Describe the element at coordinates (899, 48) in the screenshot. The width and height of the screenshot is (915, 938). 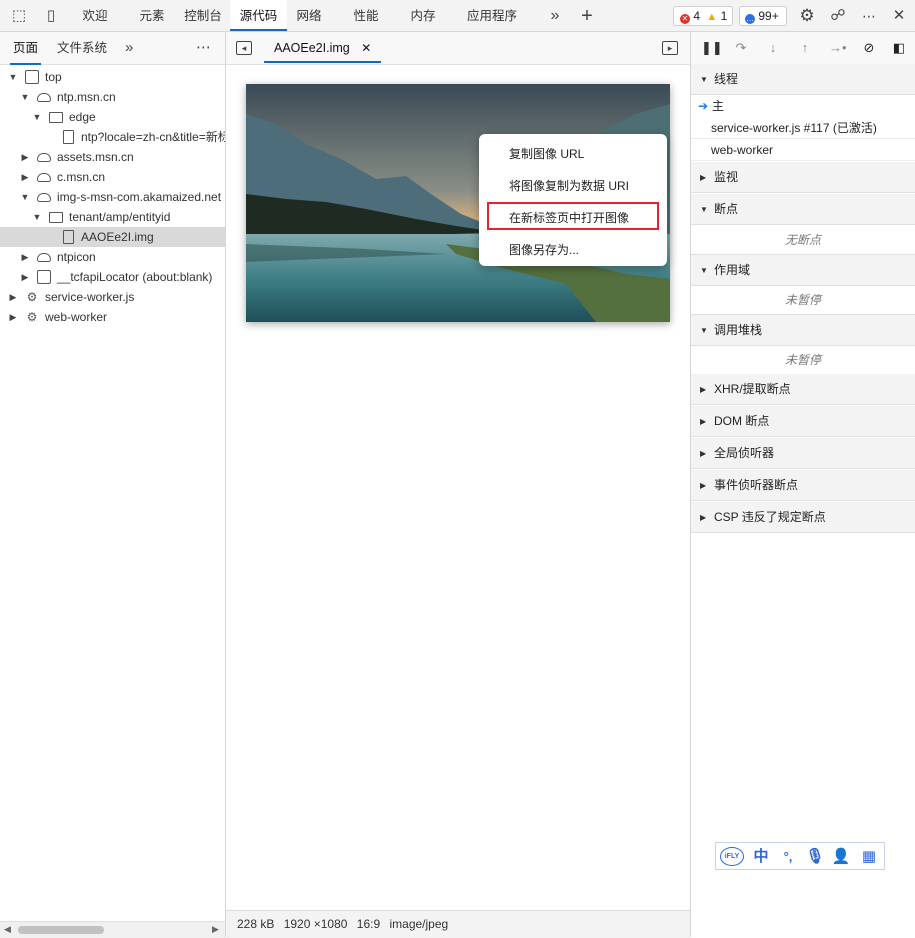
I see `pause-on-exceptions-icon: ◧` at that location.